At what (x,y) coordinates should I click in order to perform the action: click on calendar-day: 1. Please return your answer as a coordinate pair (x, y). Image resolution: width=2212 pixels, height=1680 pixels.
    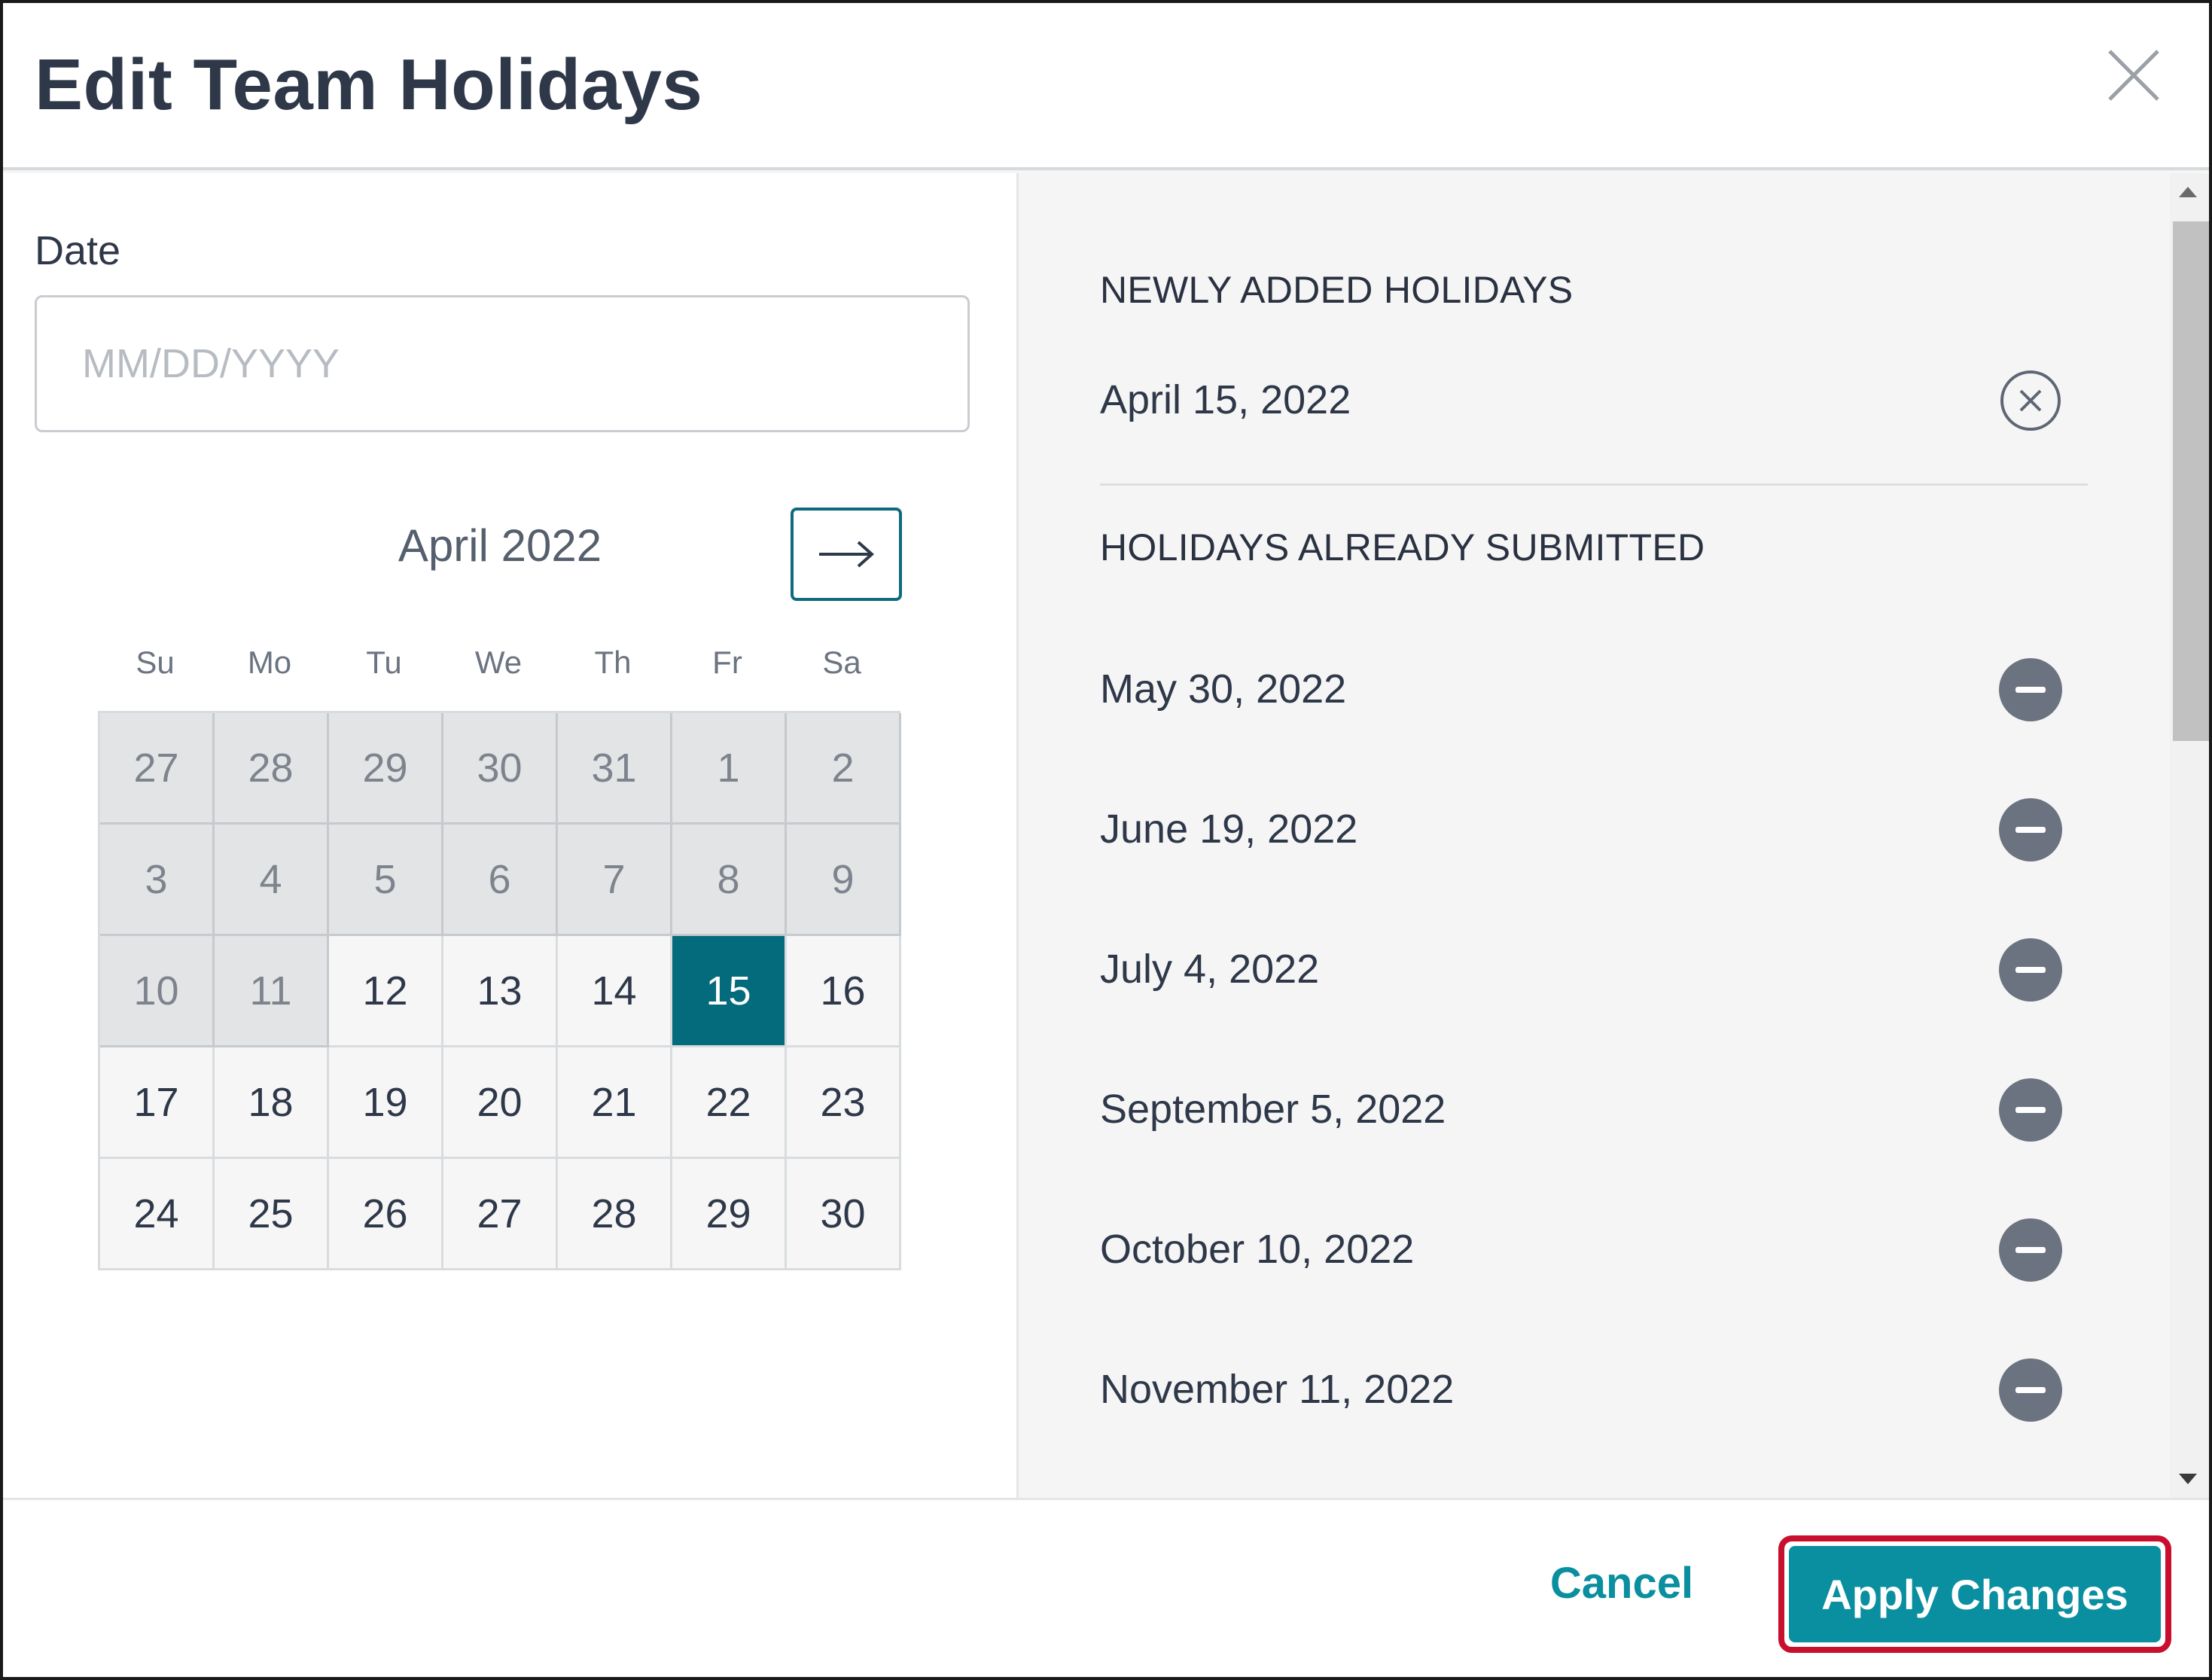
    Looking at the image, I should click on (729, 769).